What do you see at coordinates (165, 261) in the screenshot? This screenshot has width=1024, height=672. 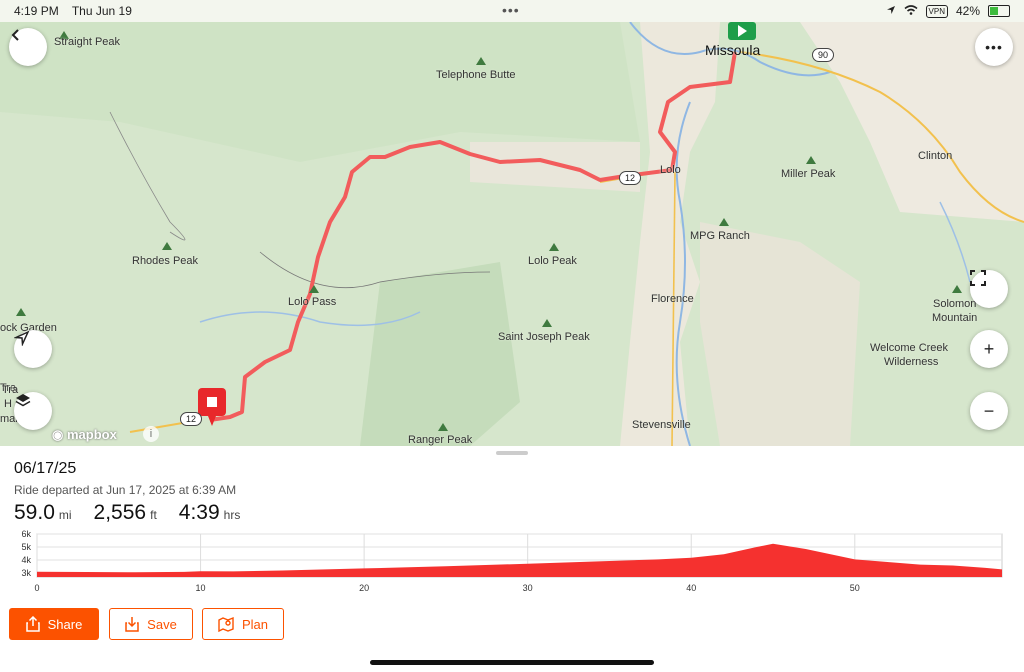 I see `place-rhodes-peak: Rhodes Peak` at bounding box center [165, 261].